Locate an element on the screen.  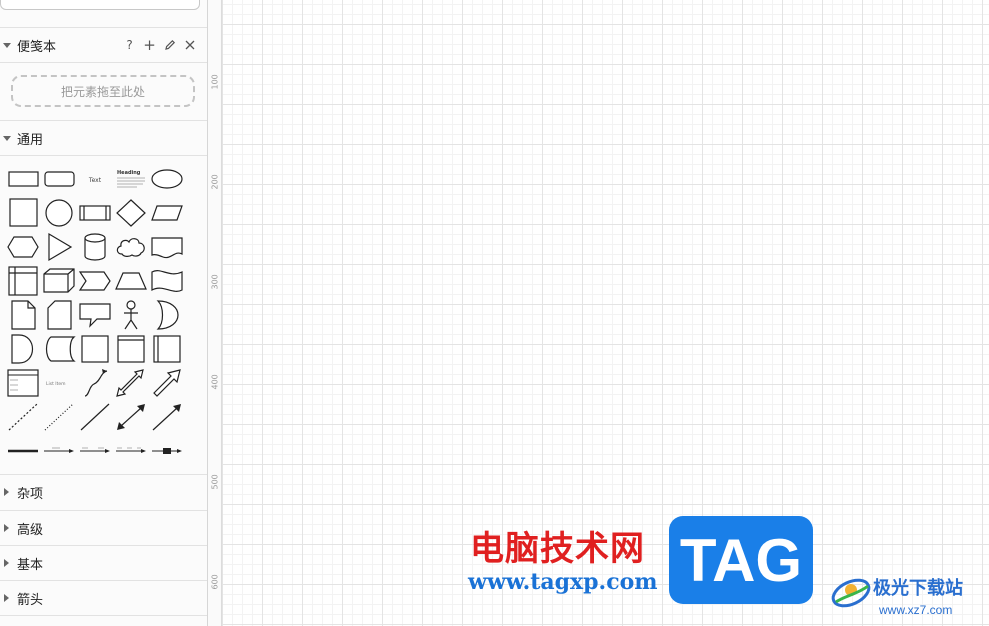
shape-parallelogram is located at coordinates (167, 213).